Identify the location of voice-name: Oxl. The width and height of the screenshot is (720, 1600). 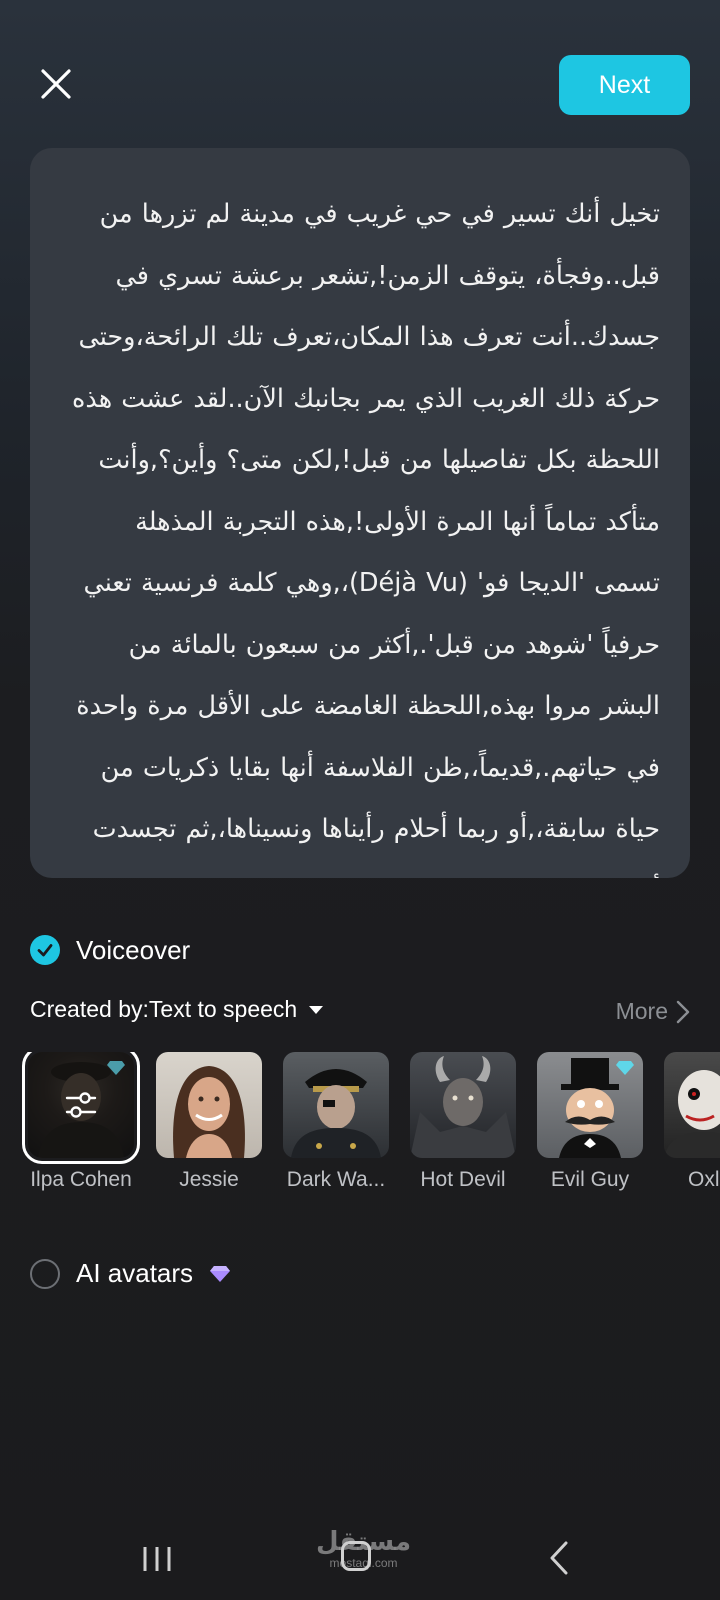
(704, 1179).